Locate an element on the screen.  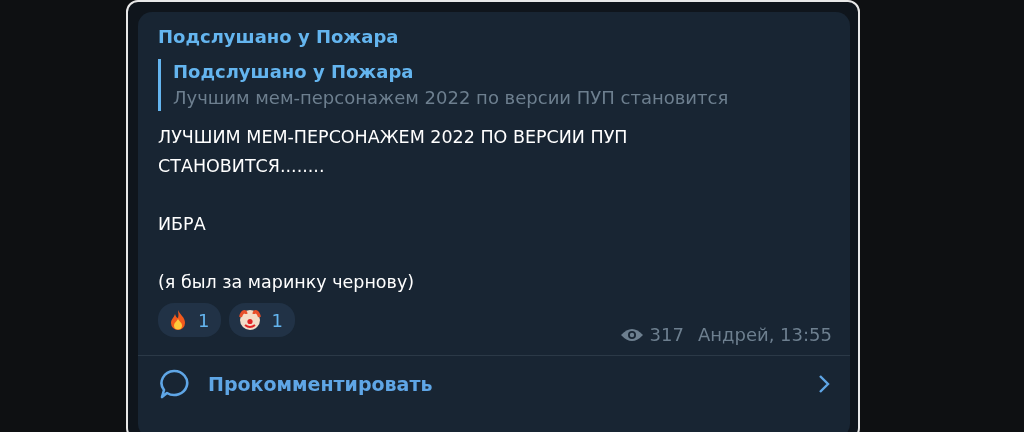
comment-button: Прокомментировать is located at coordinates (494, 384).